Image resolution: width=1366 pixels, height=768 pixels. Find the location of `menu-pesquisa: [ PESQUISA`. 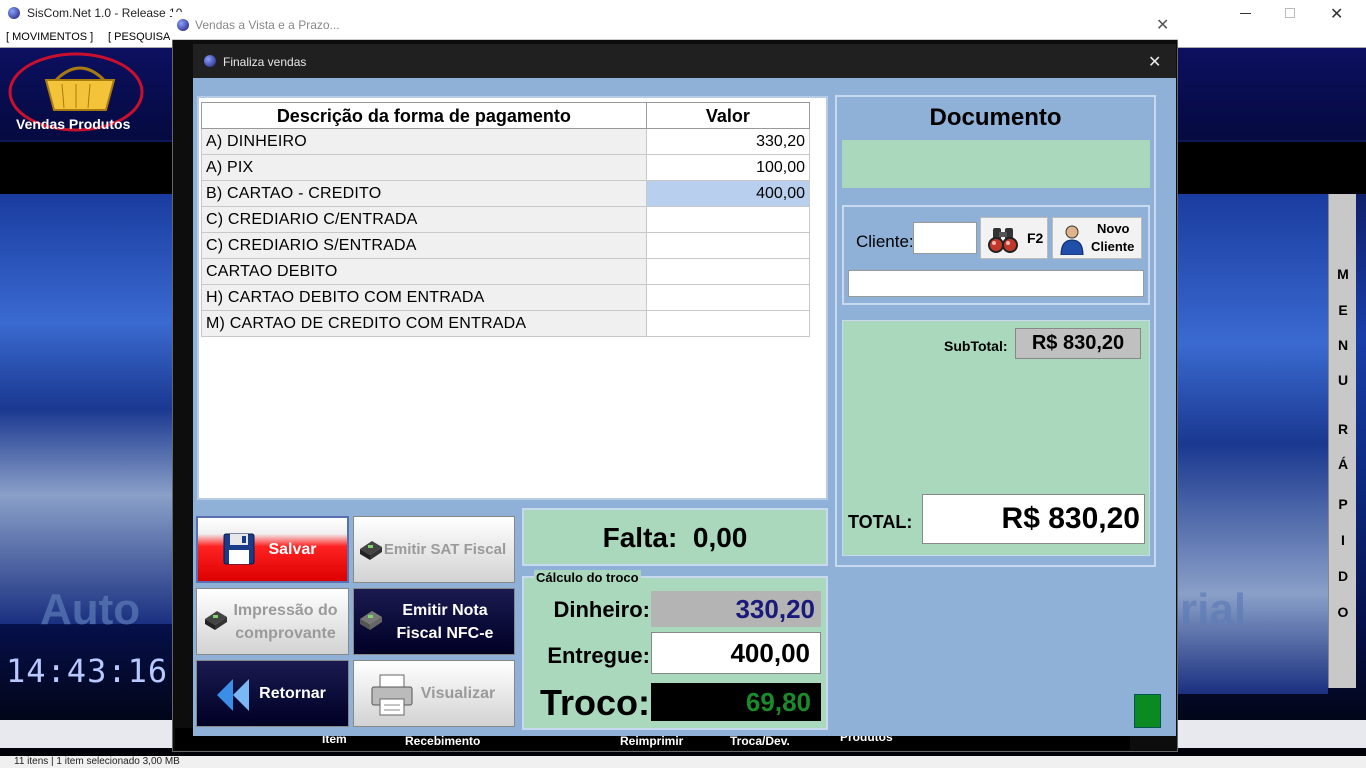

menu-pesquisa: [ PESQUISA is located at coordinates (139, 37).